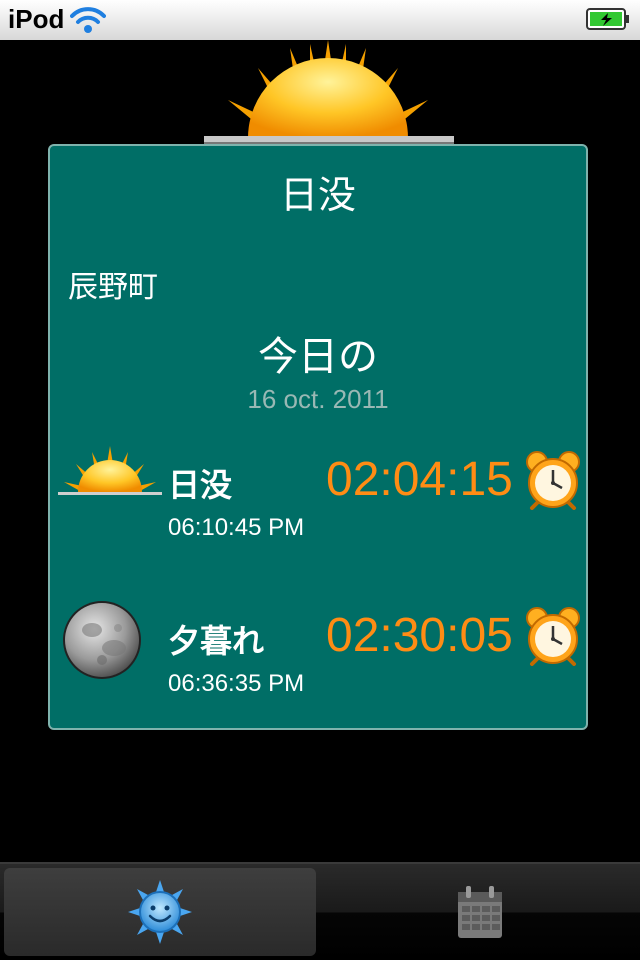 This screenshot has height=960, width=640. What do you see at coordinates (236, 683) in the screenshot?
I see `dusk-time: 06:36:35 PM` at bounding box center [236, 683].